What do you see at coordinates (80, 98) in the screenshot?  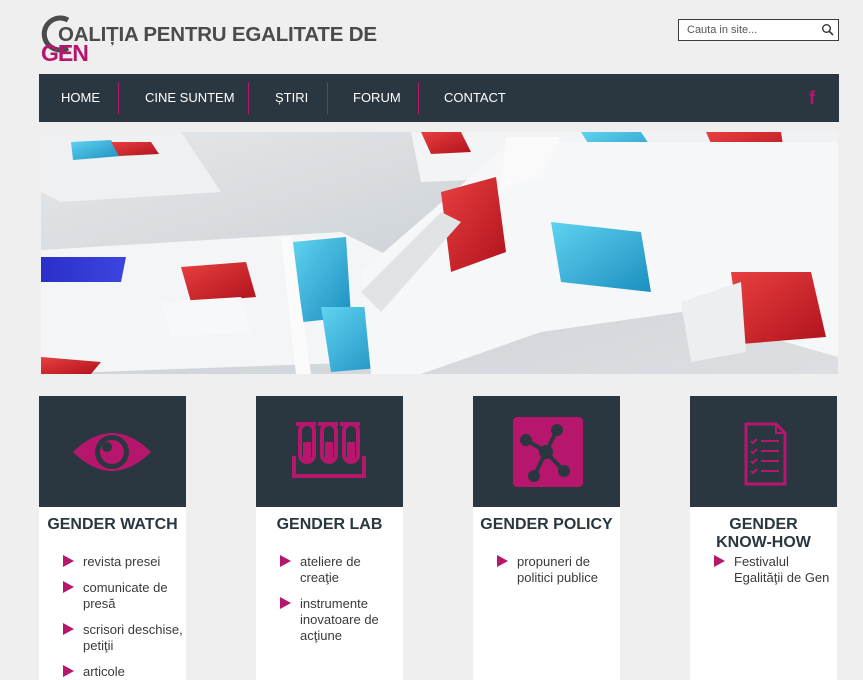 I see `nav-item-home: HOME` at bounding box center [80, 98].